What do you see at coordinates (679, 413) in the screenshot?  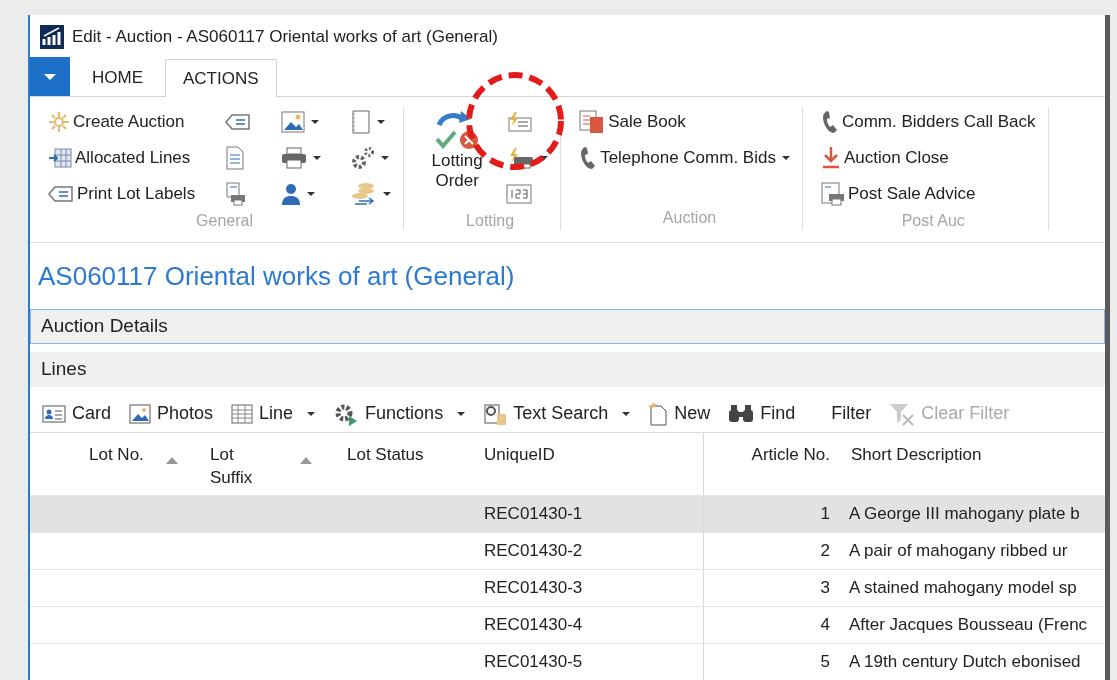 I see `toolbar-button: New` at bounding box center [679, 413].